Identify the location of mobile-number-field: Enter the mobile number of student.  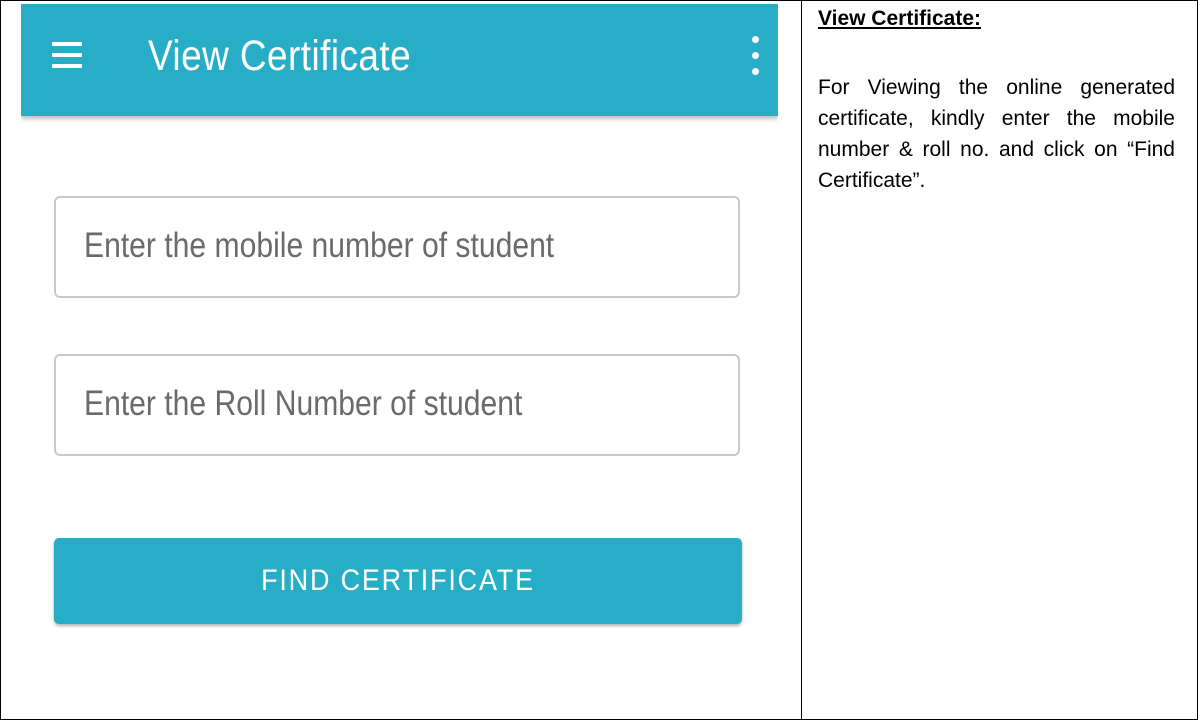
(397, 247).